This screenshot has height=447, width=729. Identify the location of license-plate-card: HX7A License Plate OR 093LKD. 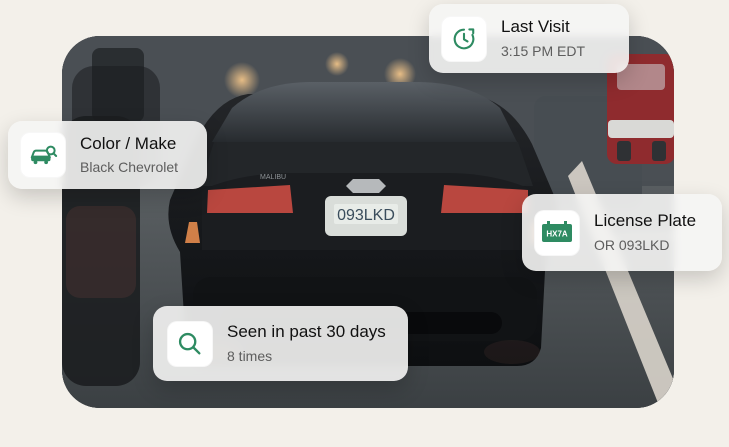
(622, 232).